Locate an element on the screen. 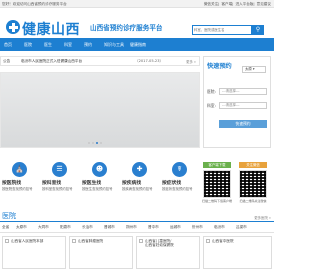  feature-by-doctor: ☻ 按医生找 按医生查找预约挂号 is located at coordinates (100, 184).